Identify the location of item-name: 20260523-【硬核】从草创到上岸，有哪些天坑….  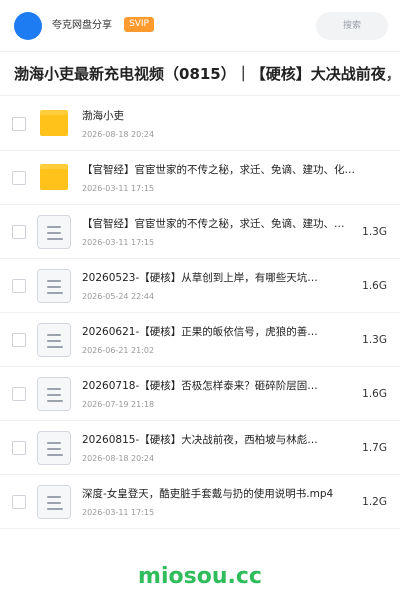
(200, 278).